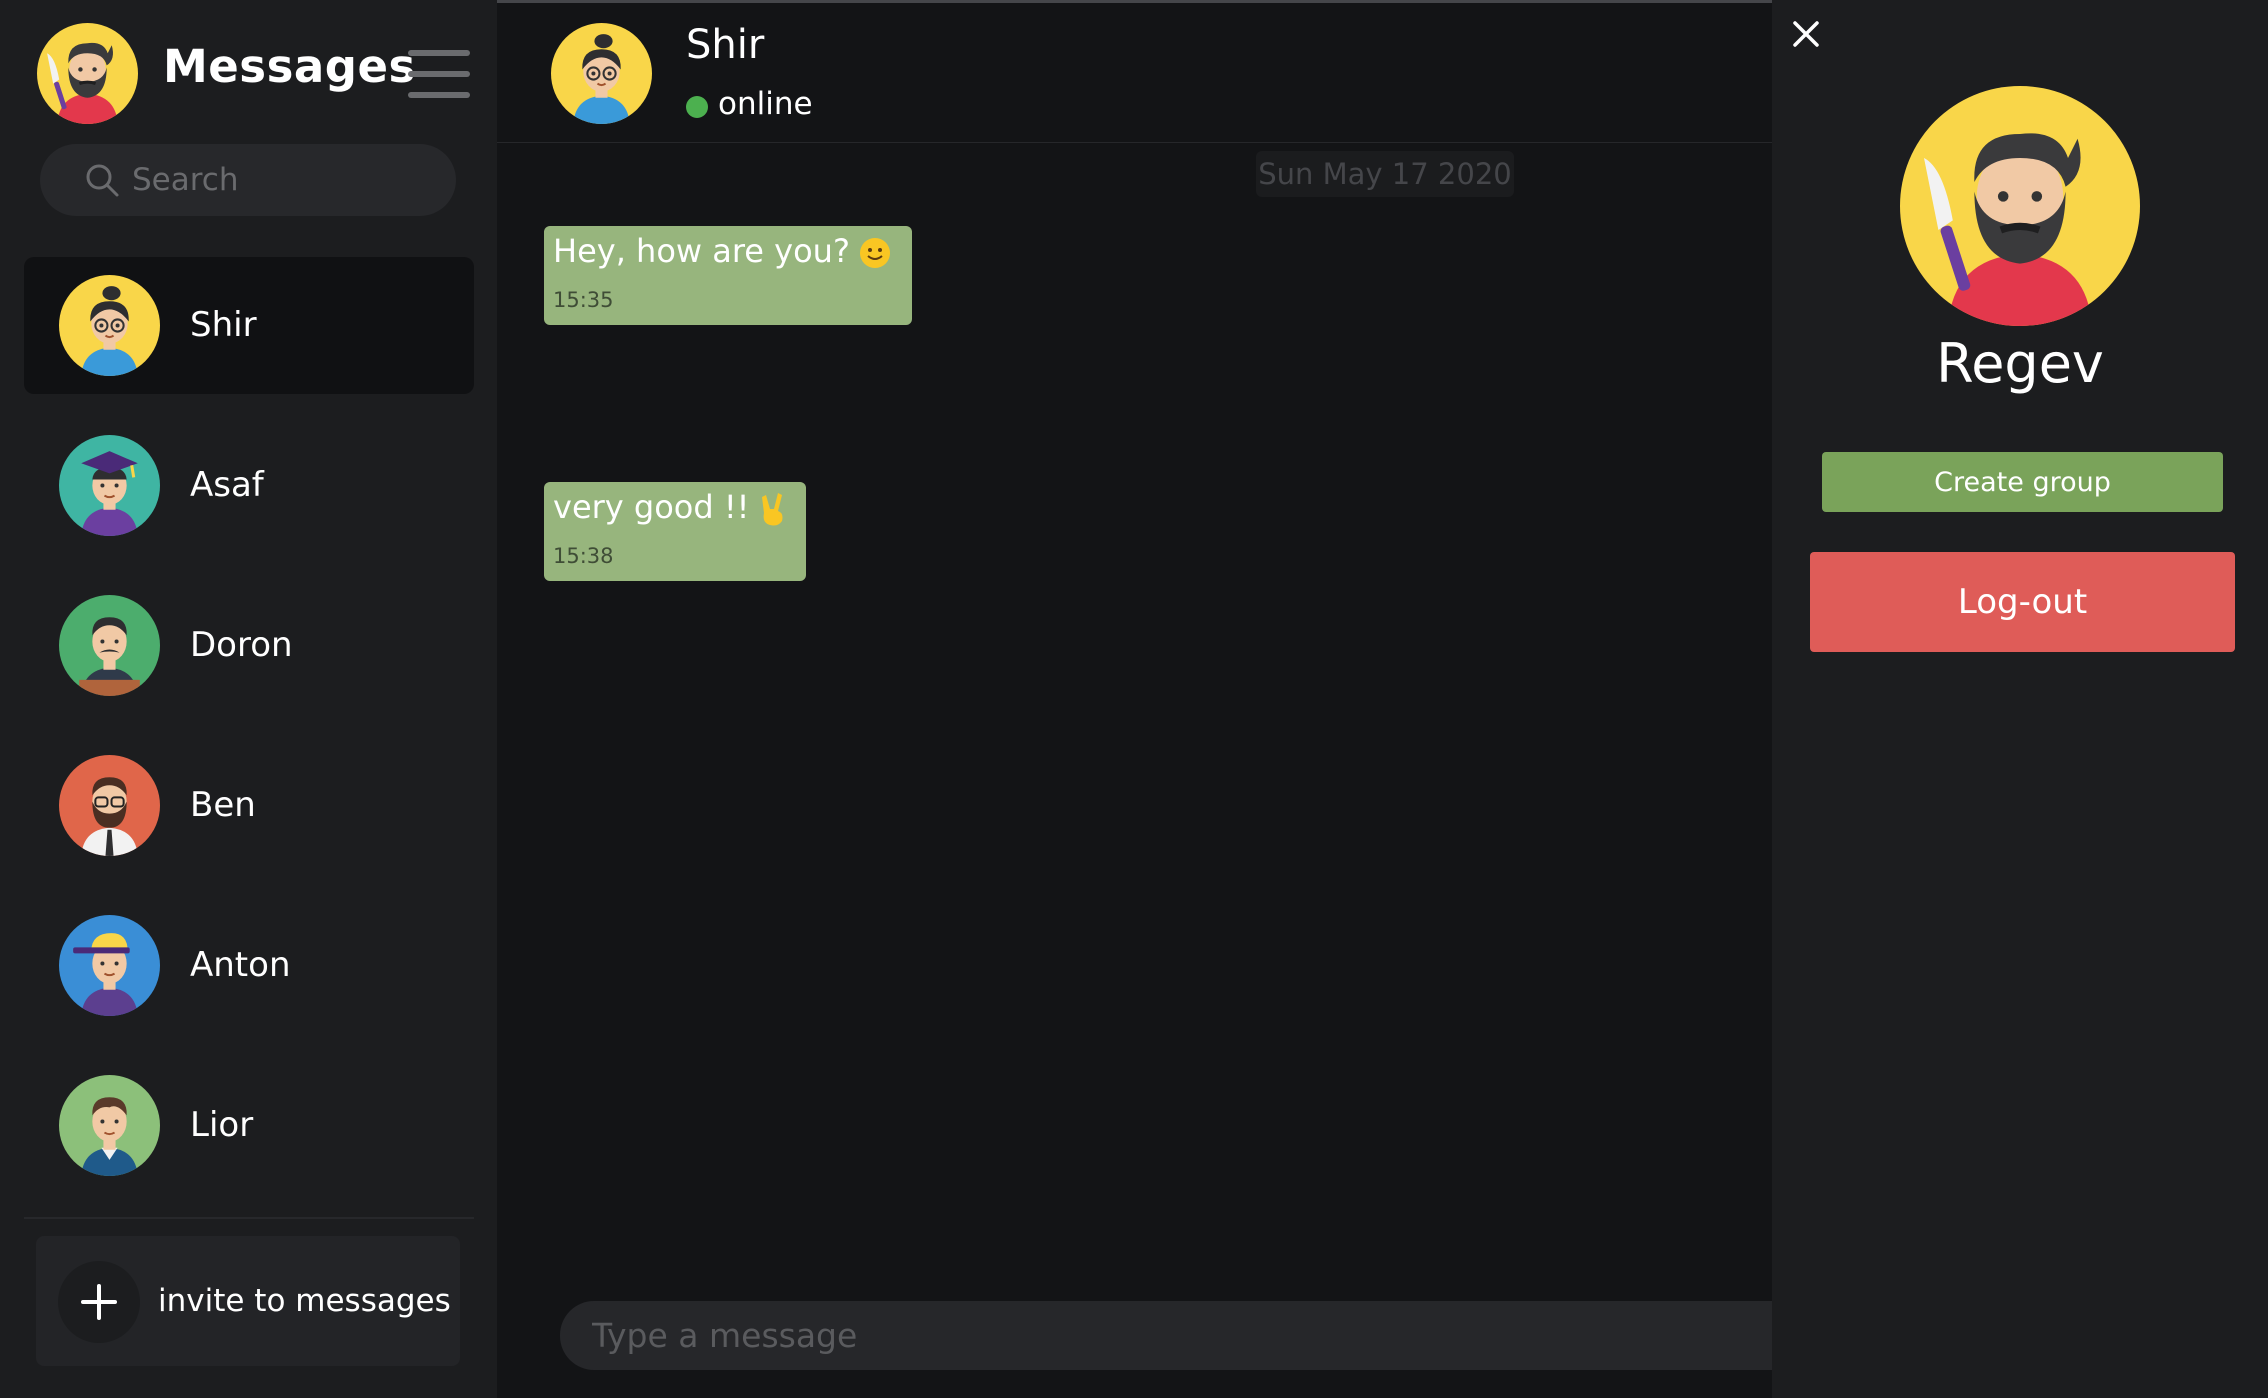  I want to click on invite-label: invite to messages, so click(304, 1301).